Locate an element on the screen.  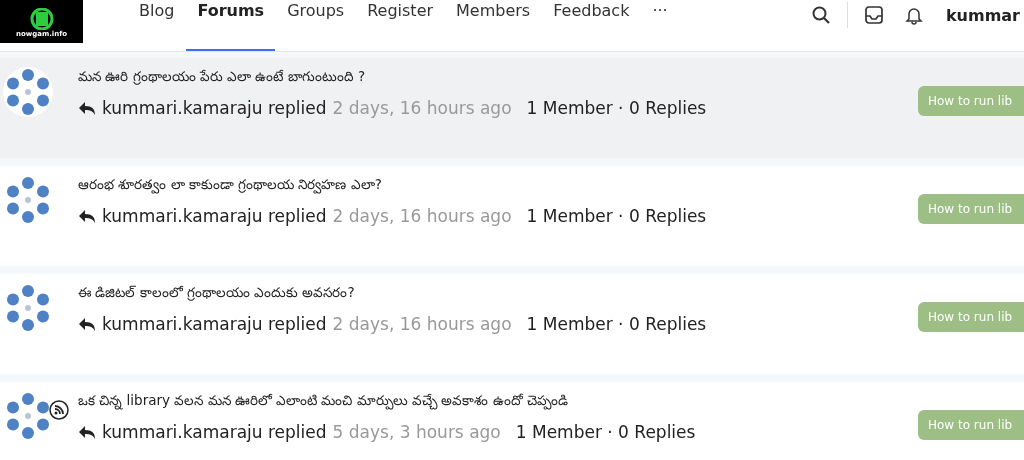
inbox-icon is located at coordinates (873, 15).